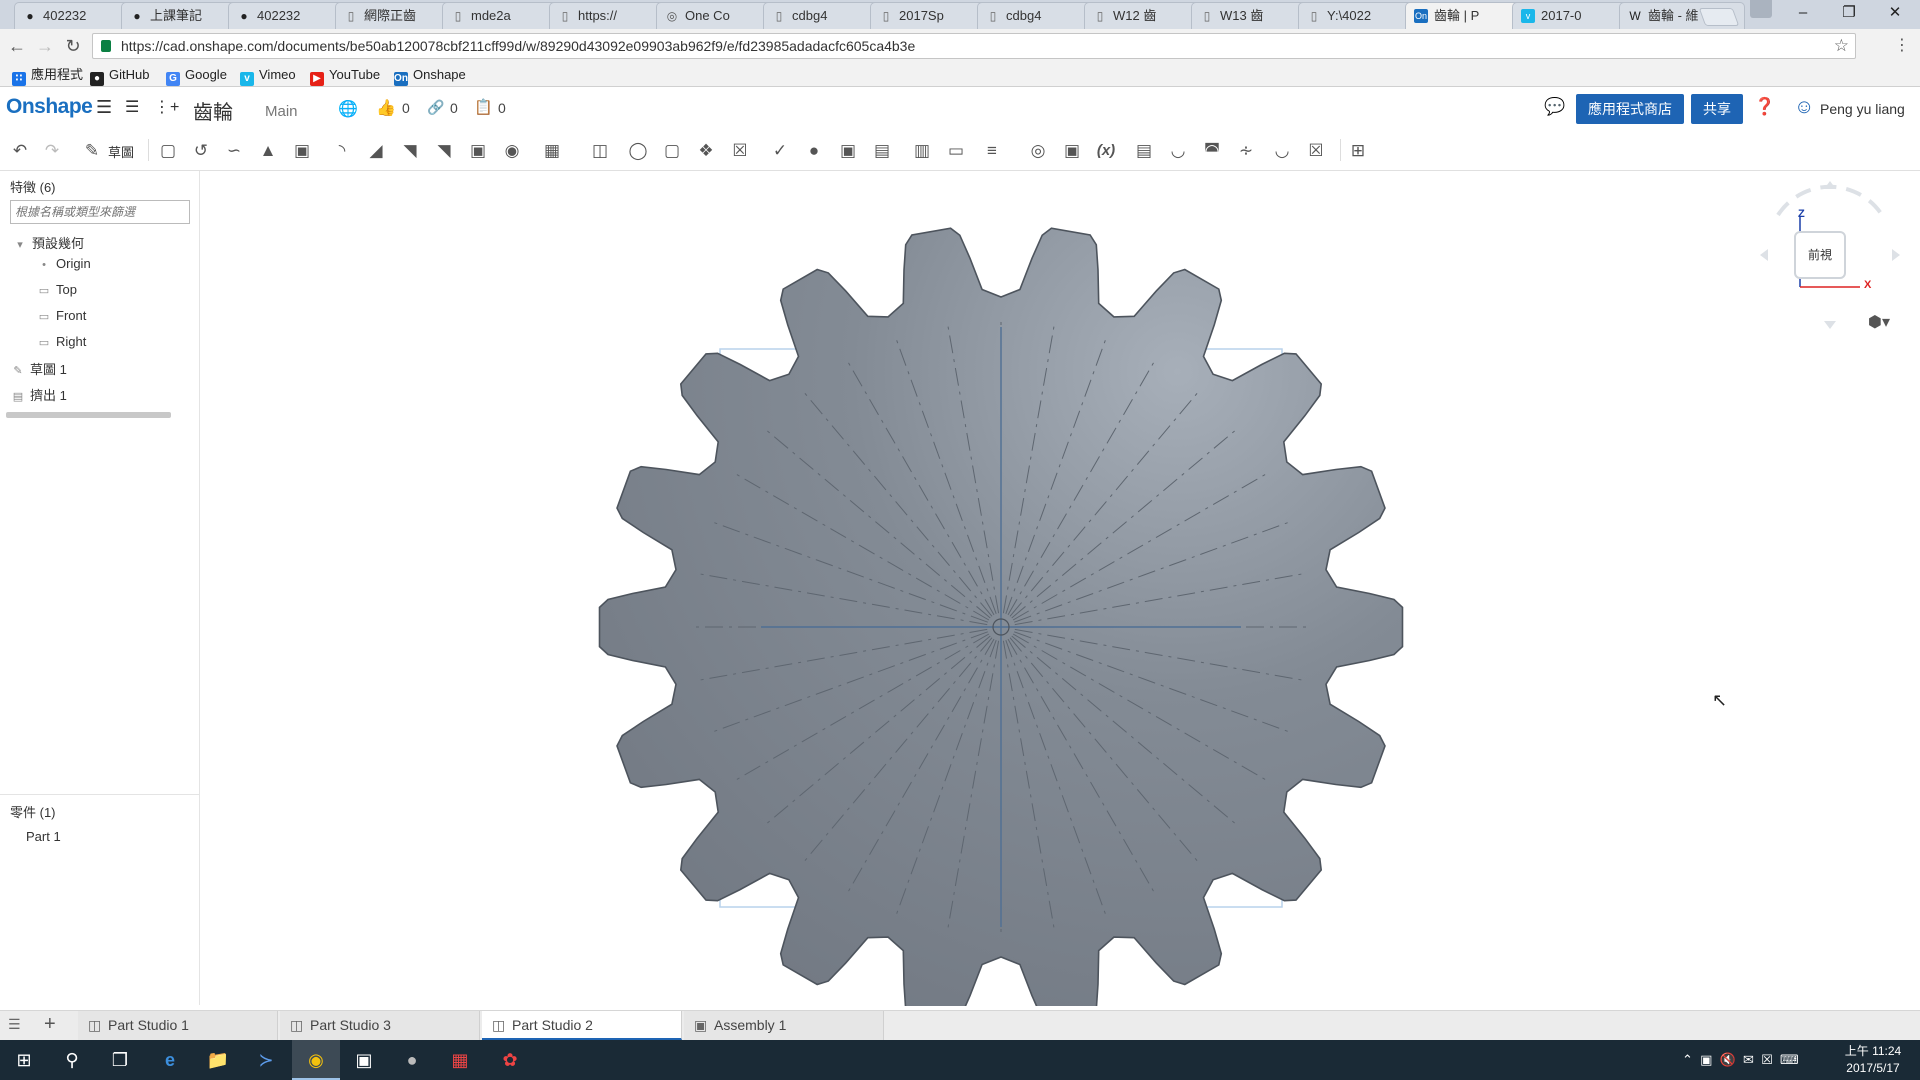 The height and width of the screenshot is (1080, 1920). I want to click on user-name-menu: Peng yu liang, so click(1862, 109).